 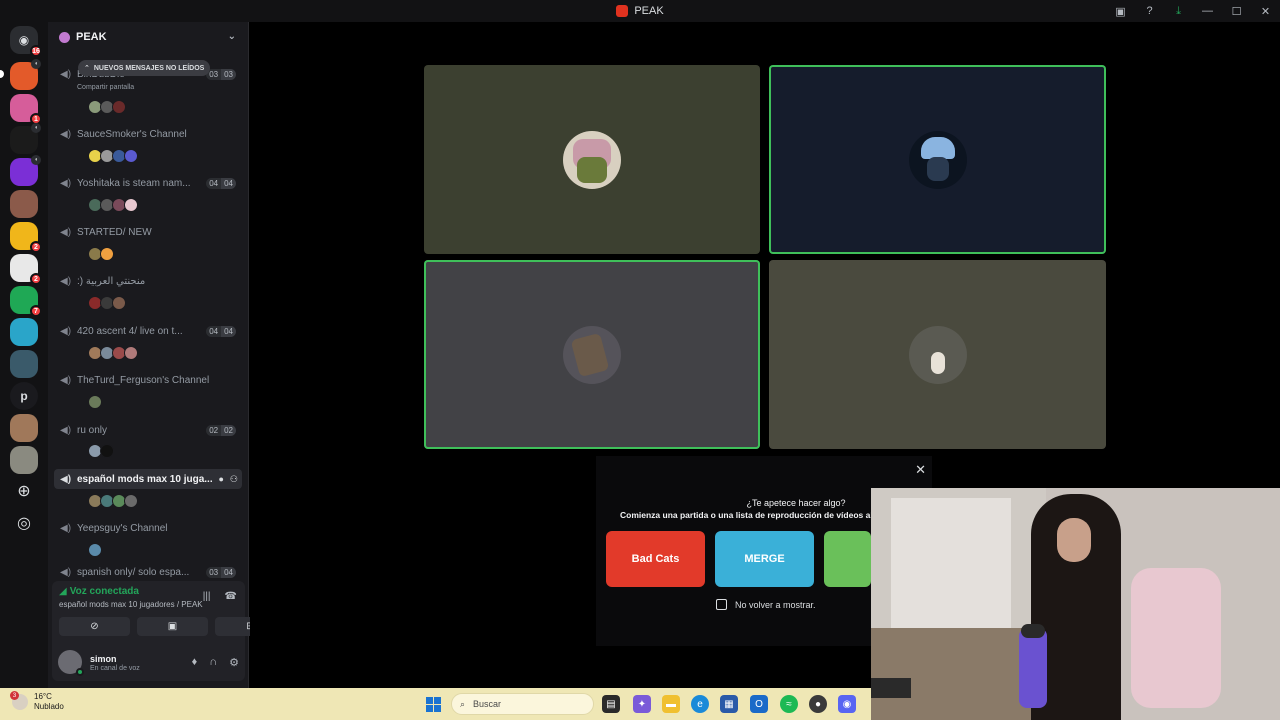 What do you see at coordinates (24, 396) in the screenshot?
I see `server-letter-icon: p` at bounding box center [24, 396].